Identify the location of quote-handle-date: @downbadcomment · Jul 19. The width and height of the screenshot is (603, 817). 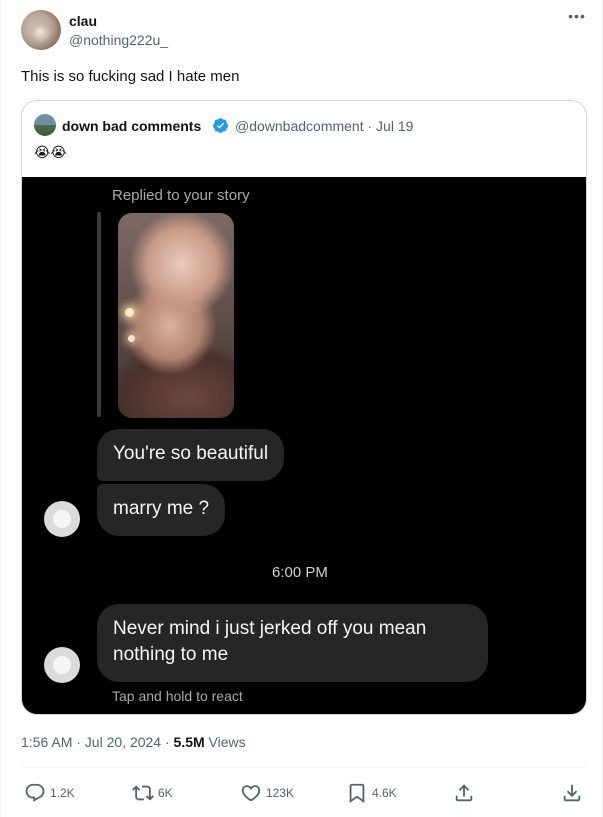
(324, 126).